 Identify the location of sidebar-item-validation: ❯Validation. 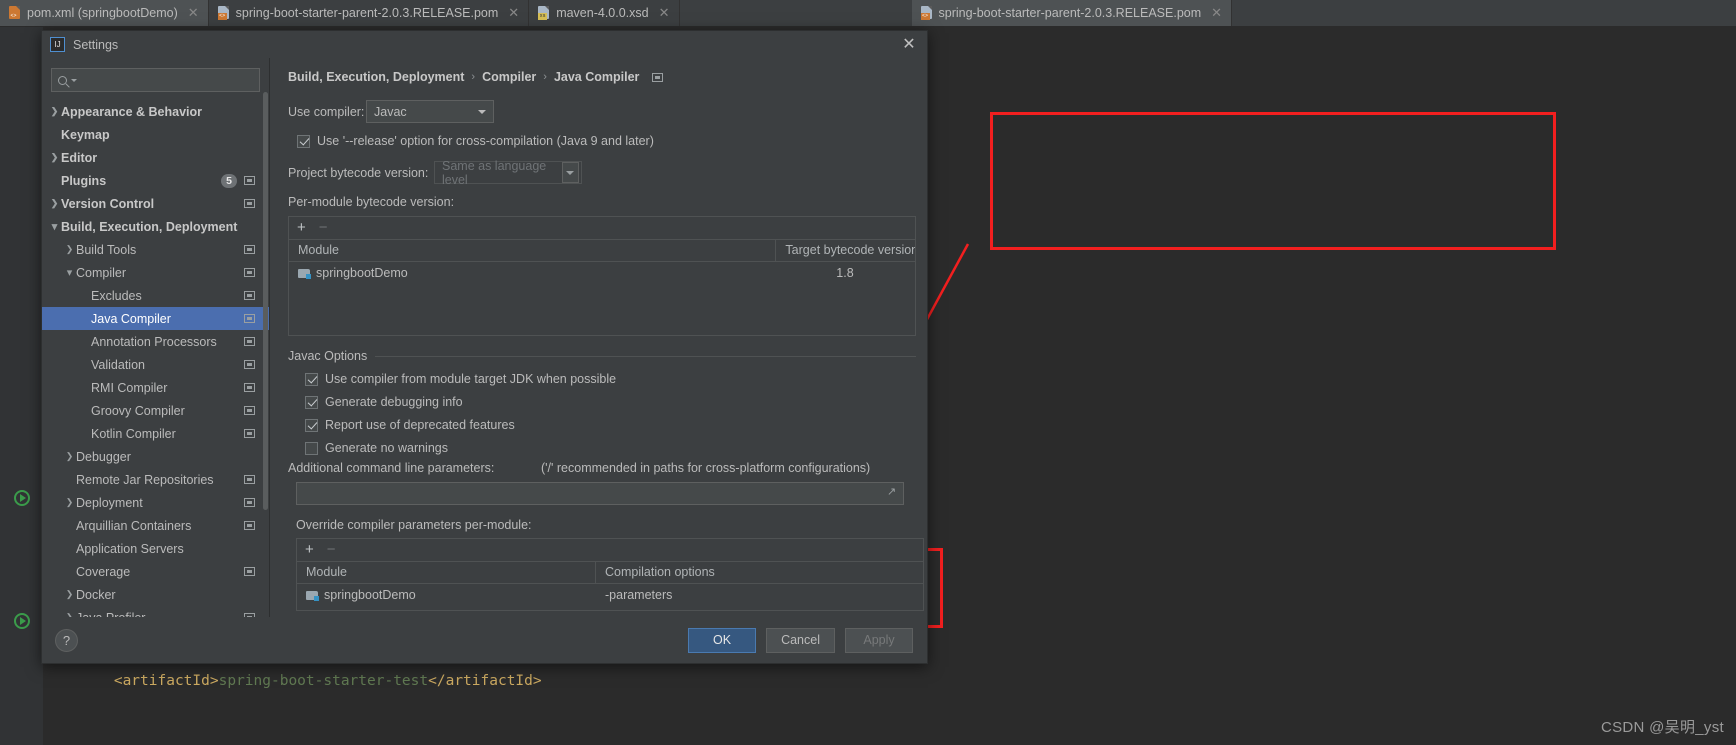
(155, 364).